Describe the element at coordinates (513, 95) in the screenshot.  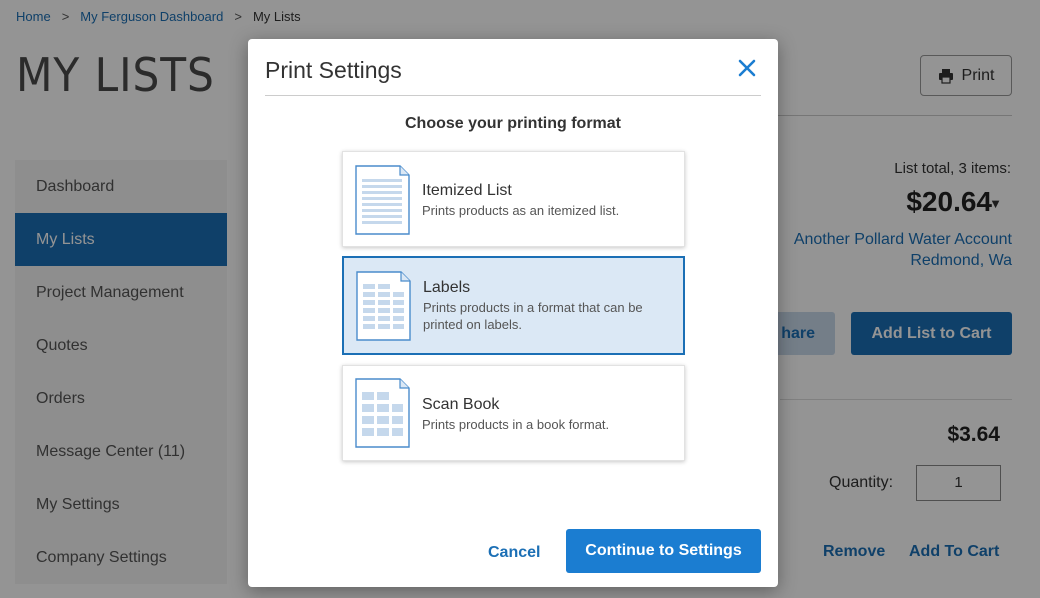
I see `modal-divider` at that location.